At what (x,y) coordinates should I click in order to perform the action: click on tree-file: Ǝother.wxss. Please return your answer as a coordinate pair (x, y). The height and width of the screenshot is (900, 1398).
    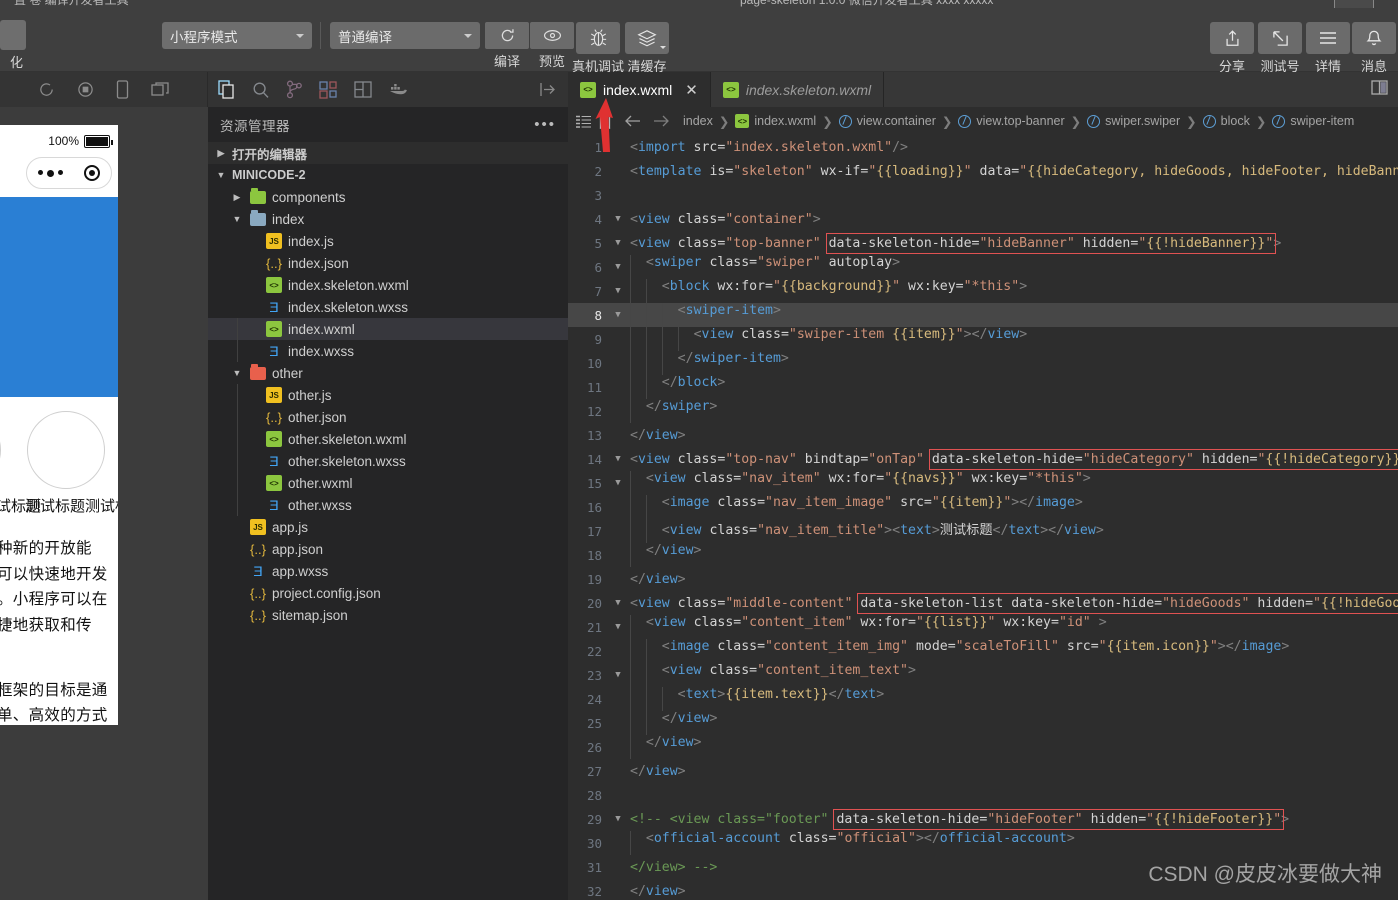
    Looking at the image, I should click on (388, 505).